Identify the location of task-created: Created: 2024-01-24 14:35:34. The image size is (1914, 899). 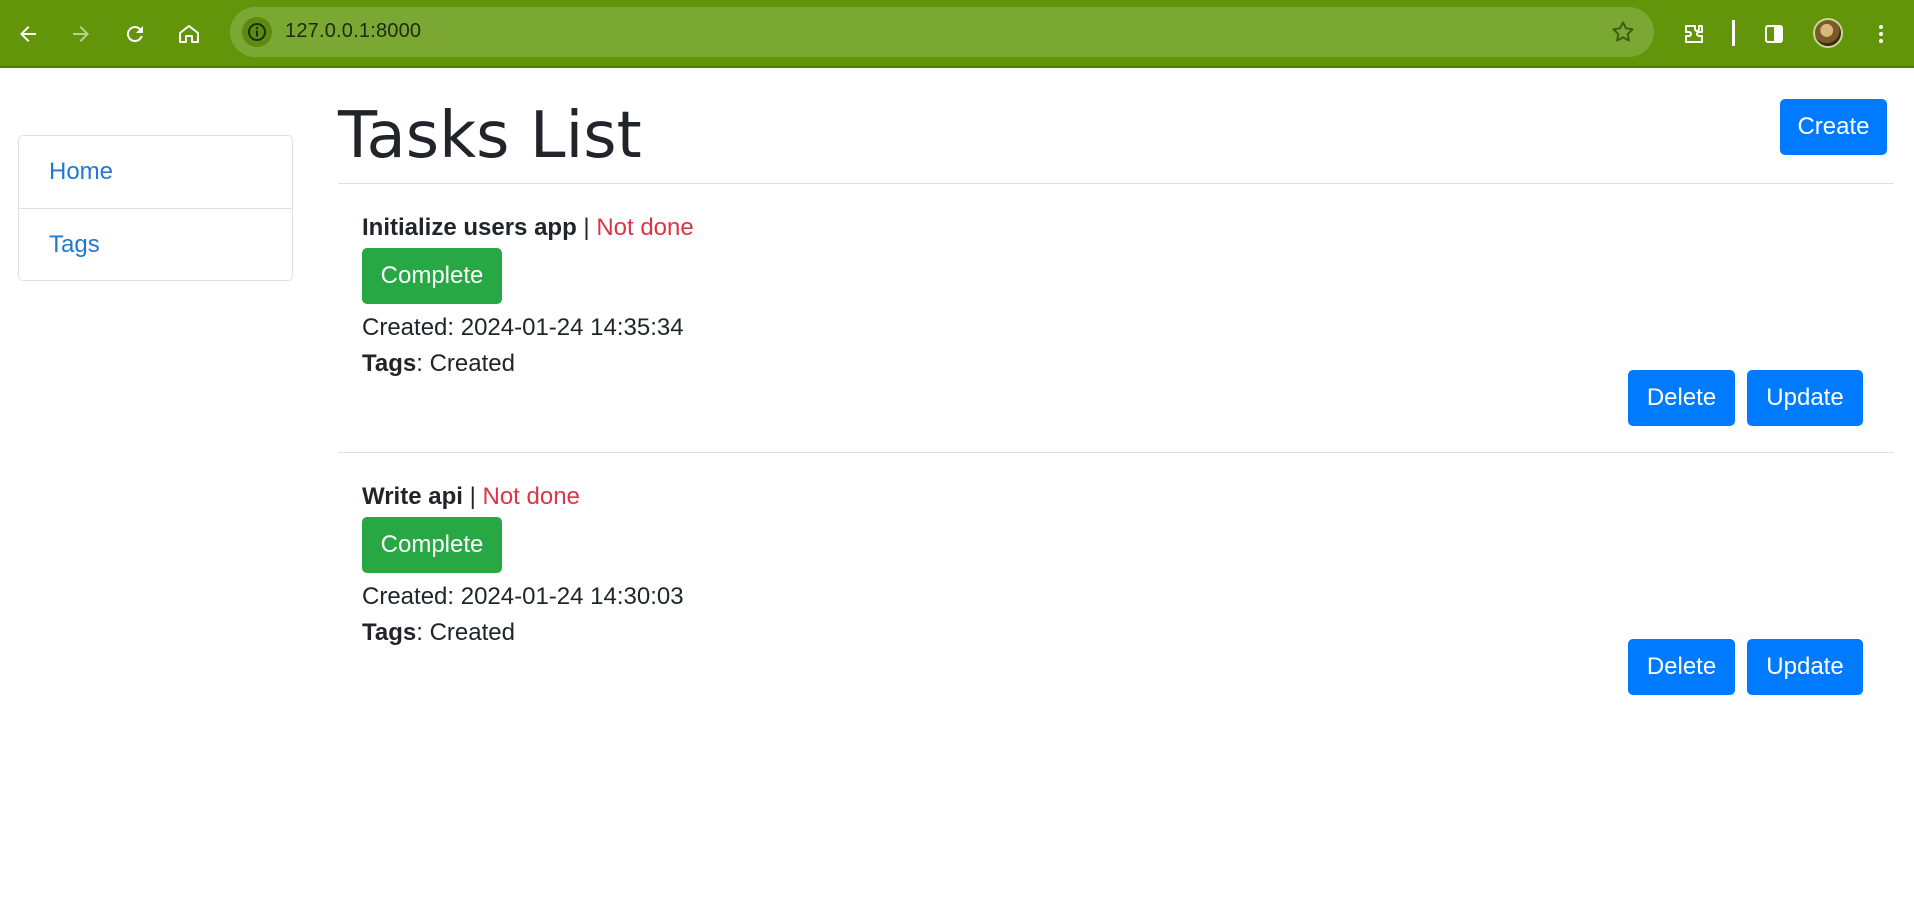
(523, 327).